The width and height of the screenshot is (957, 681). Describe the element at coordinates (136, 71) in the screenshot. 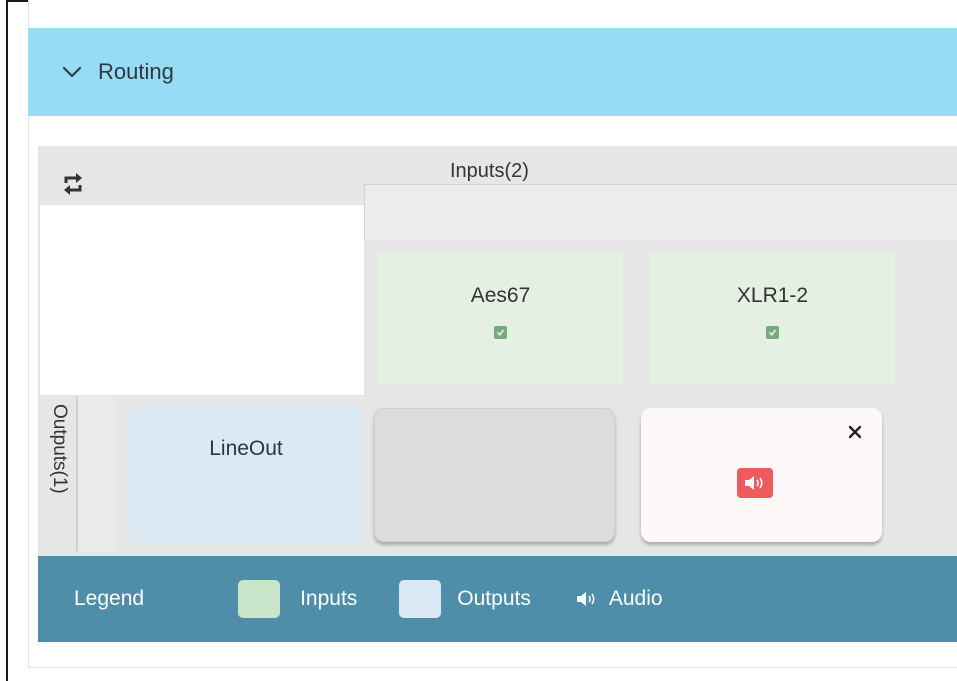

I see `routing-title: Routing` at that location.